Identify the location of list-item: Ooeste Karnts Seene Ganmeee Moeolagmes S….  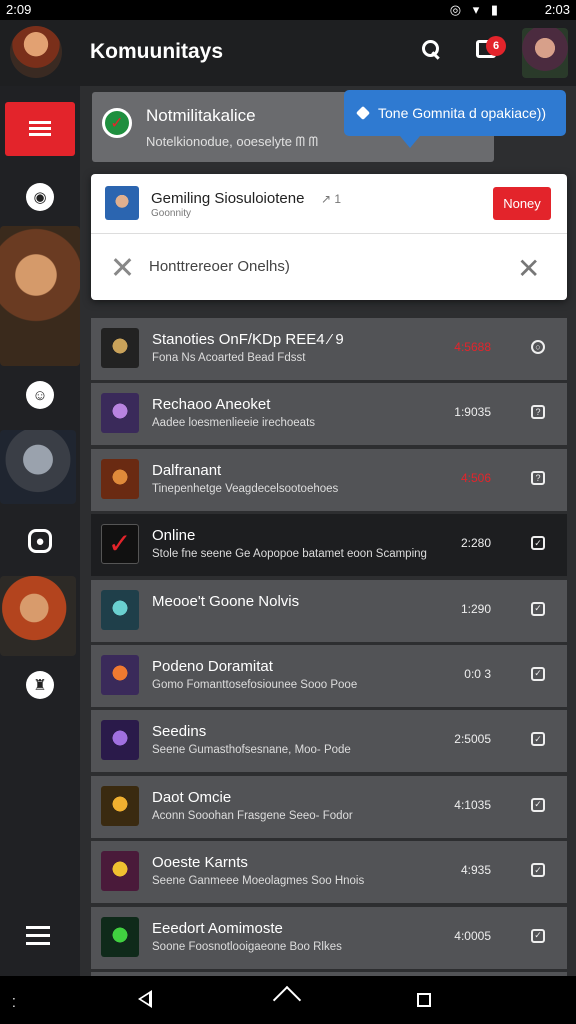
(329, 872).